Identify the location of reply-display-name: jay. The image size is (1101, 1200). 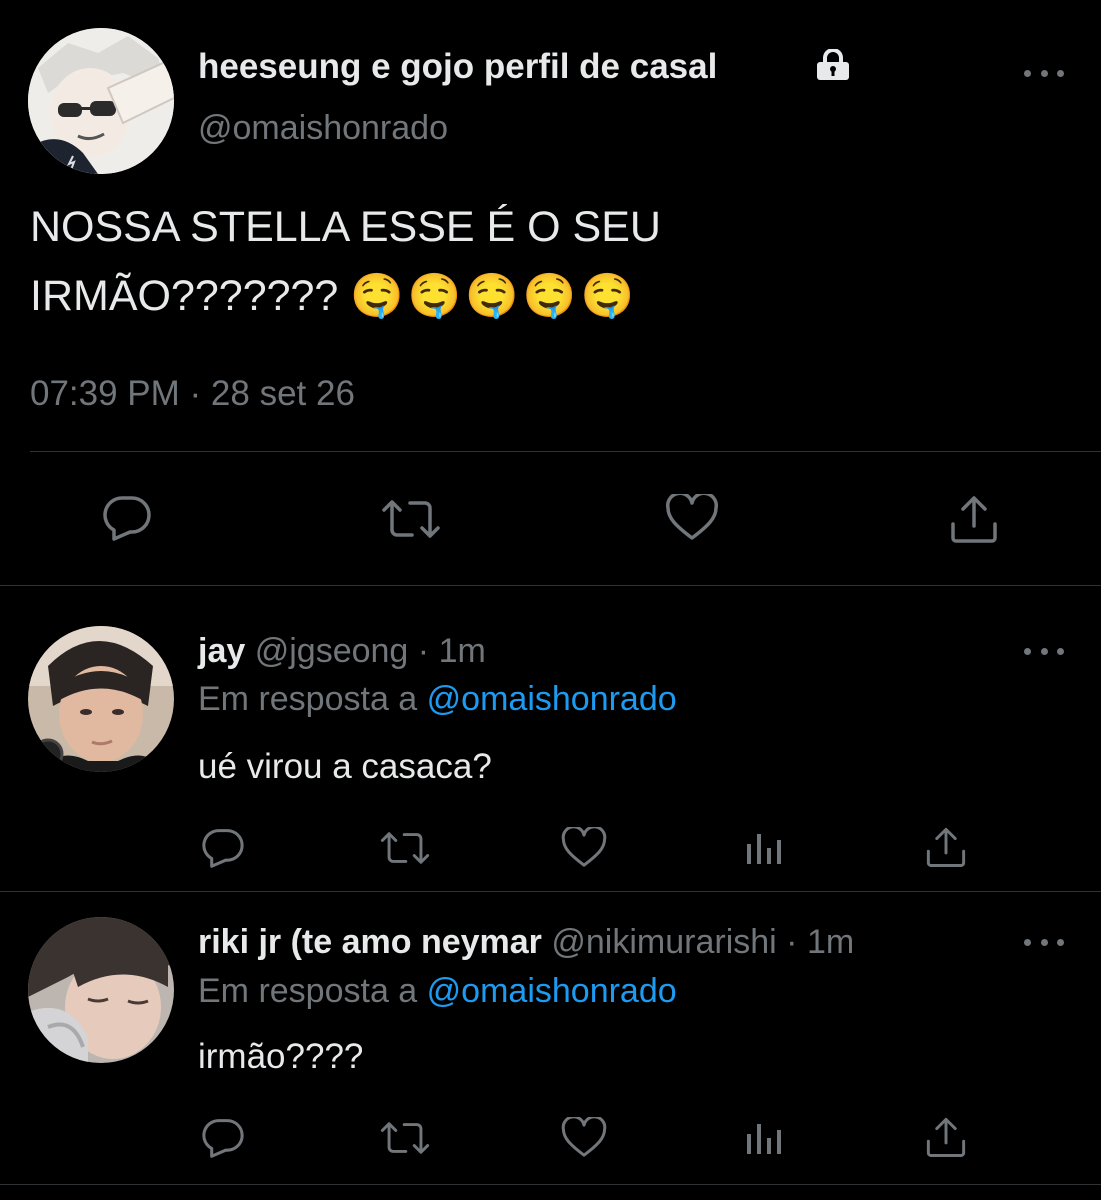
(221, 651).